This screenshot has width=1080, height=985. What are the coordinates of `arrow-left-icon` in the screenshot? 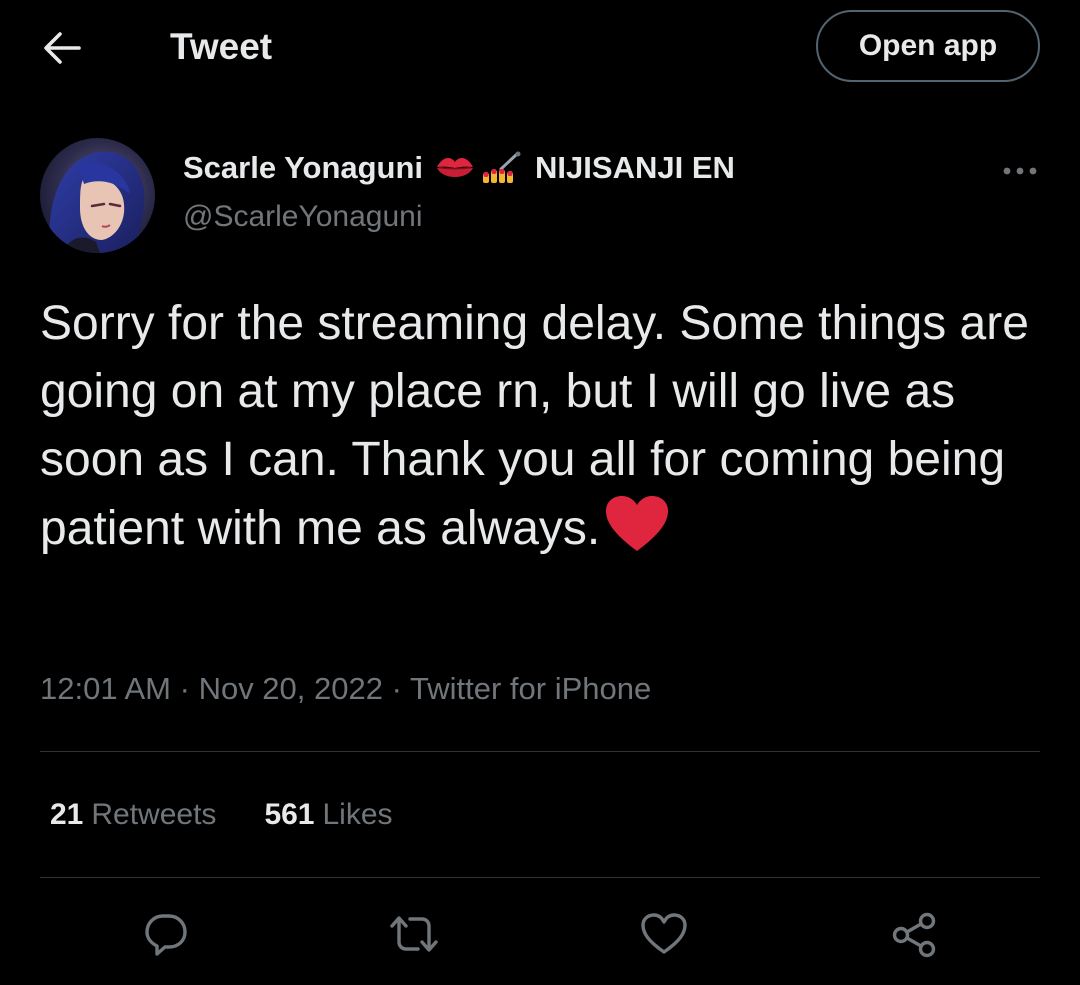 It's located at (62, 48).